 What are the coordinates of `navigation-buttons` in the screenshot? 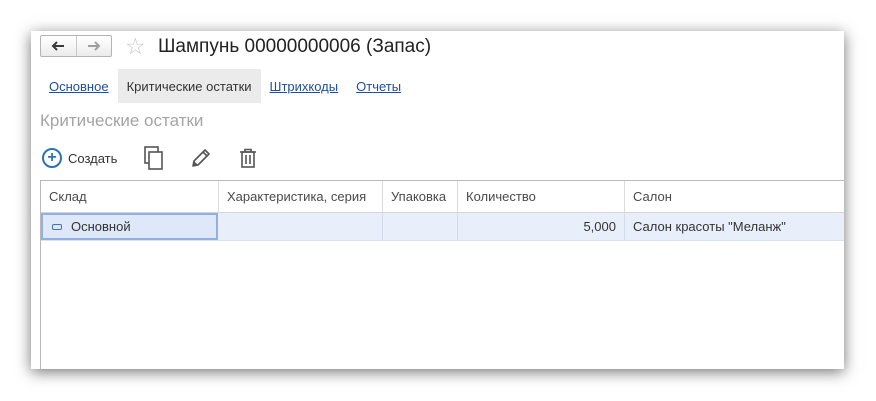 It's located at (76, 46).